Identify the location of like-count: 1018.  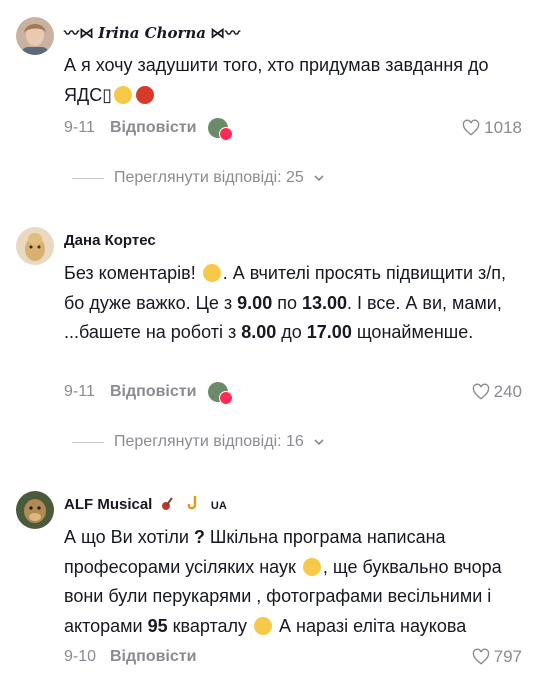
(503, 127).